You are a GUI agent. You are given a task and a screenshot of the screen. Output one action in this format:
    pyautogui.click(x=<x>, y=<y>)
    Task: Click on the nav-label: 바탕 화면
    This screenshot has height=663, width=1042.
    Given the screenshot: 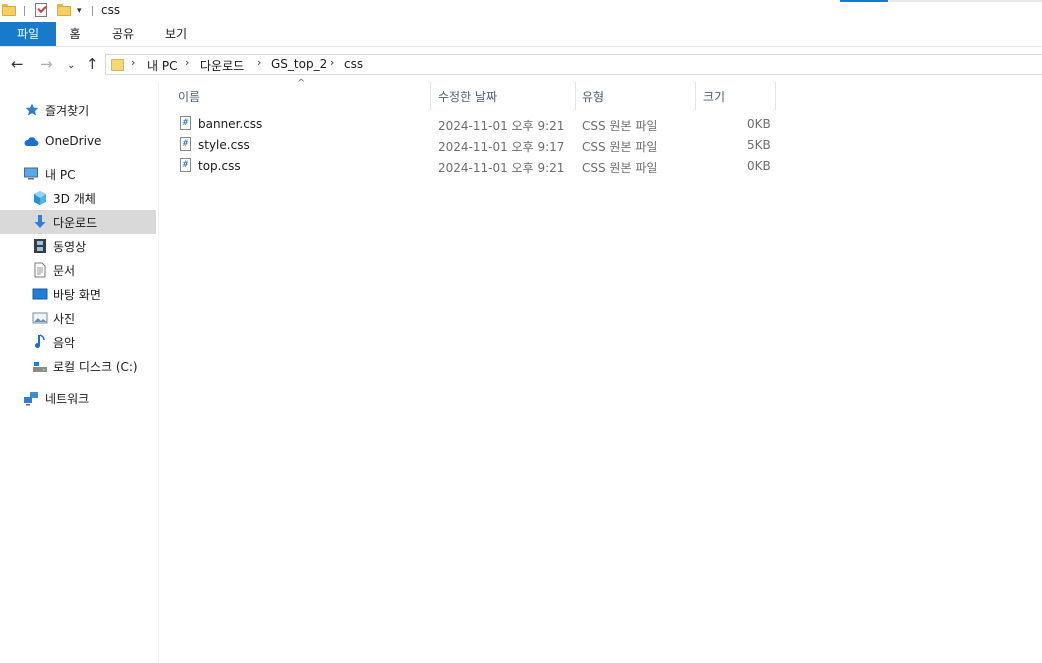 What is the action you would take?
    pyautogui.click(x=77, y=295)
    